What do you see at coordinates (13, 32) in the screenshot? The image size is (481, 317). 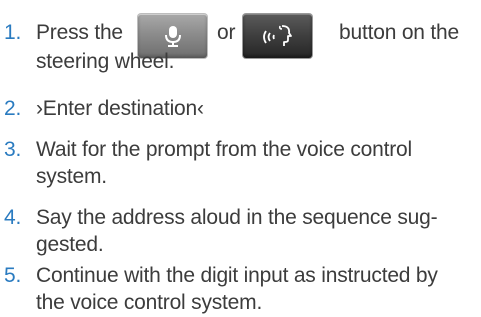 I see `step-number: 1.` at bounding box center [13, 32].